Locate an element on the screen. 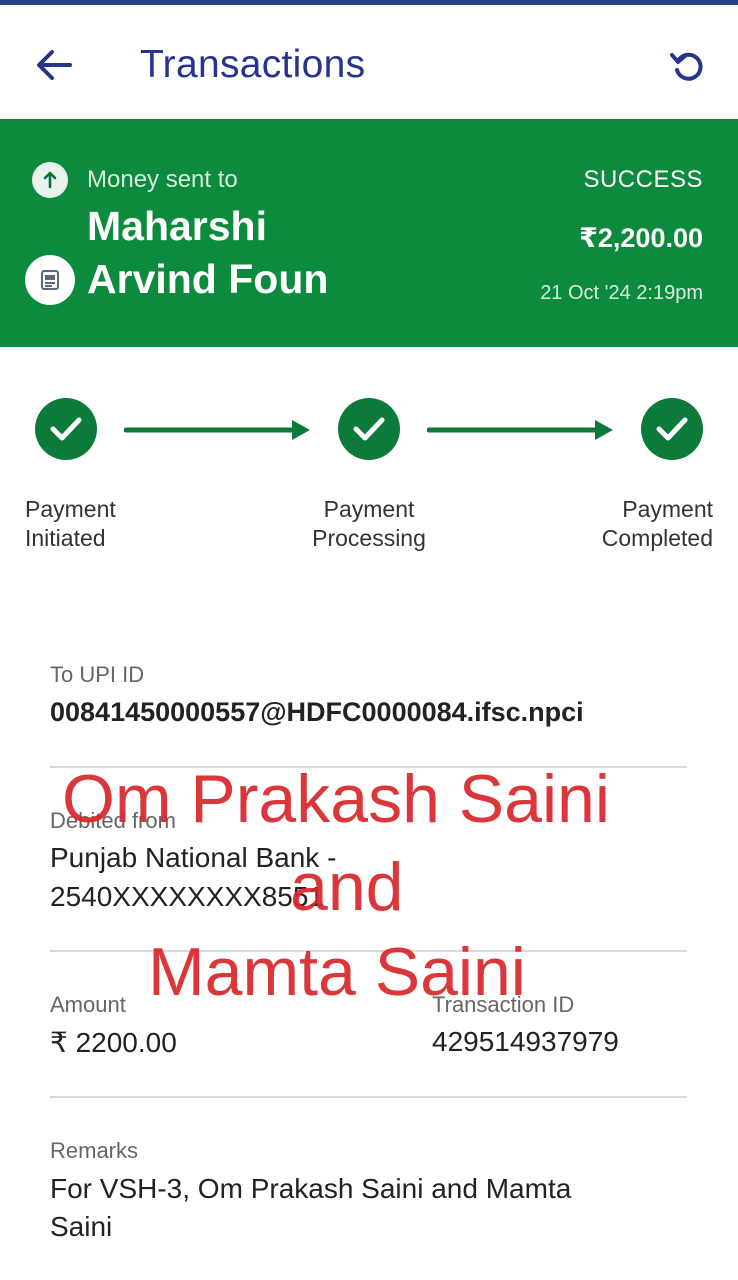 The height and width of the screenshot is (1280, 738). overlay-annotation-and: and is located at coordinates (347, 887).